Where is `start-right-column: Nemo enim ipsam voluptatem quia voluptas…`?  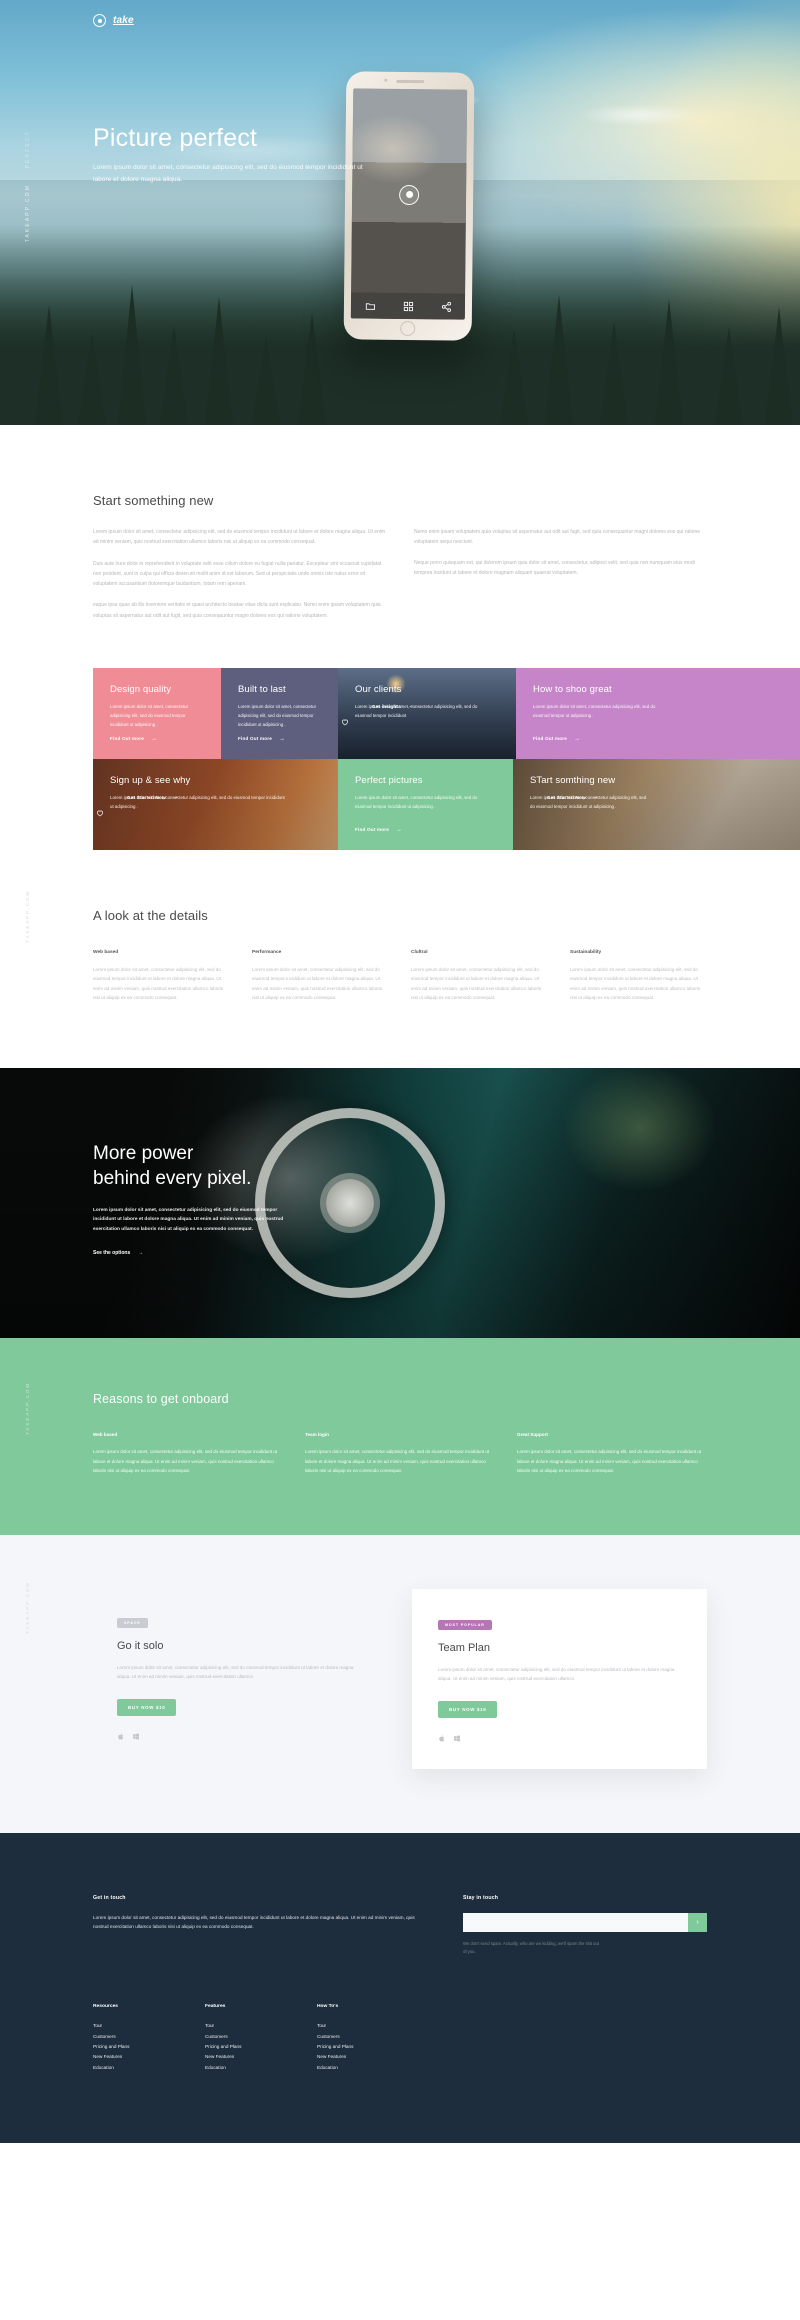
start-right-column: Nemo enim ipsam voluptatem quia voluptas… is located at coordinates (560, 579).